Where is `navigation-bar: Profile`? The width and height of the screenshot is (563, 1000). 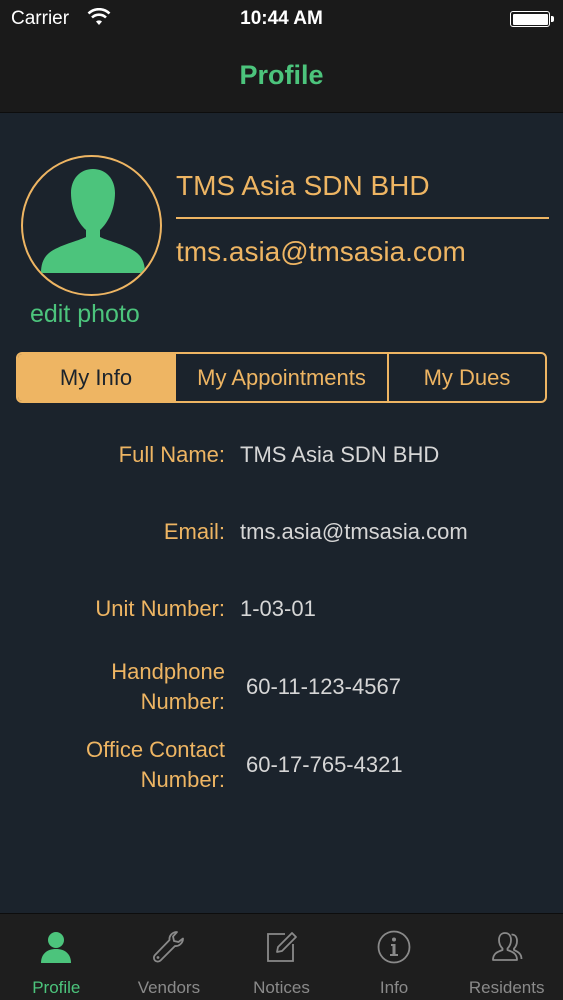 navigation-bar: Profile is located at coordinates (281, 76).